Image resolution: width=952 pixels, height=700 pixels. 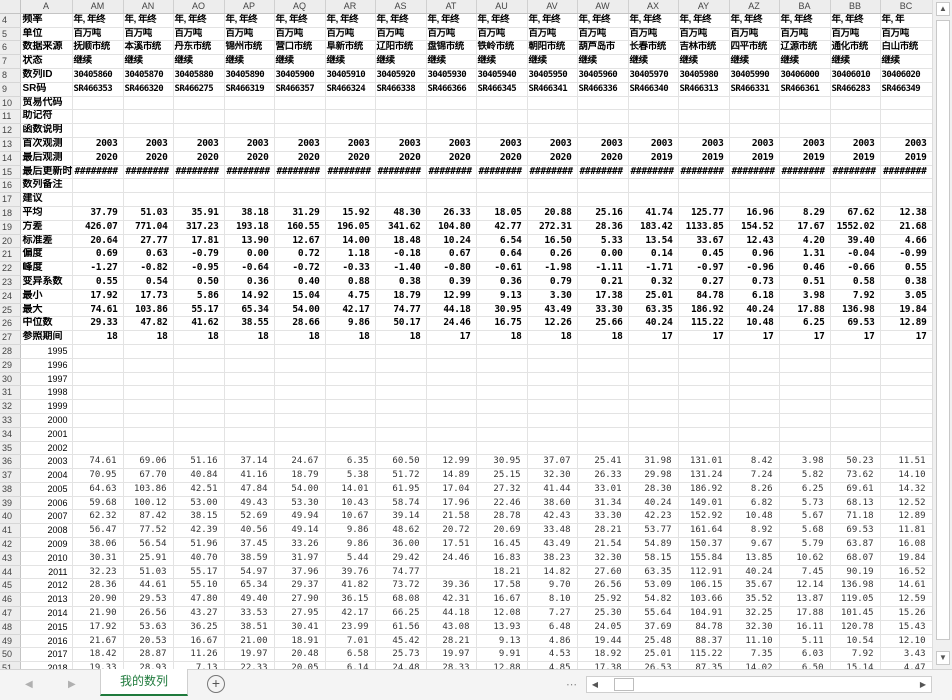 What do you see at coordinates (653, 544) in the screenshot?
I see `data-cell: 54.89` at bounding box center [653, 544].